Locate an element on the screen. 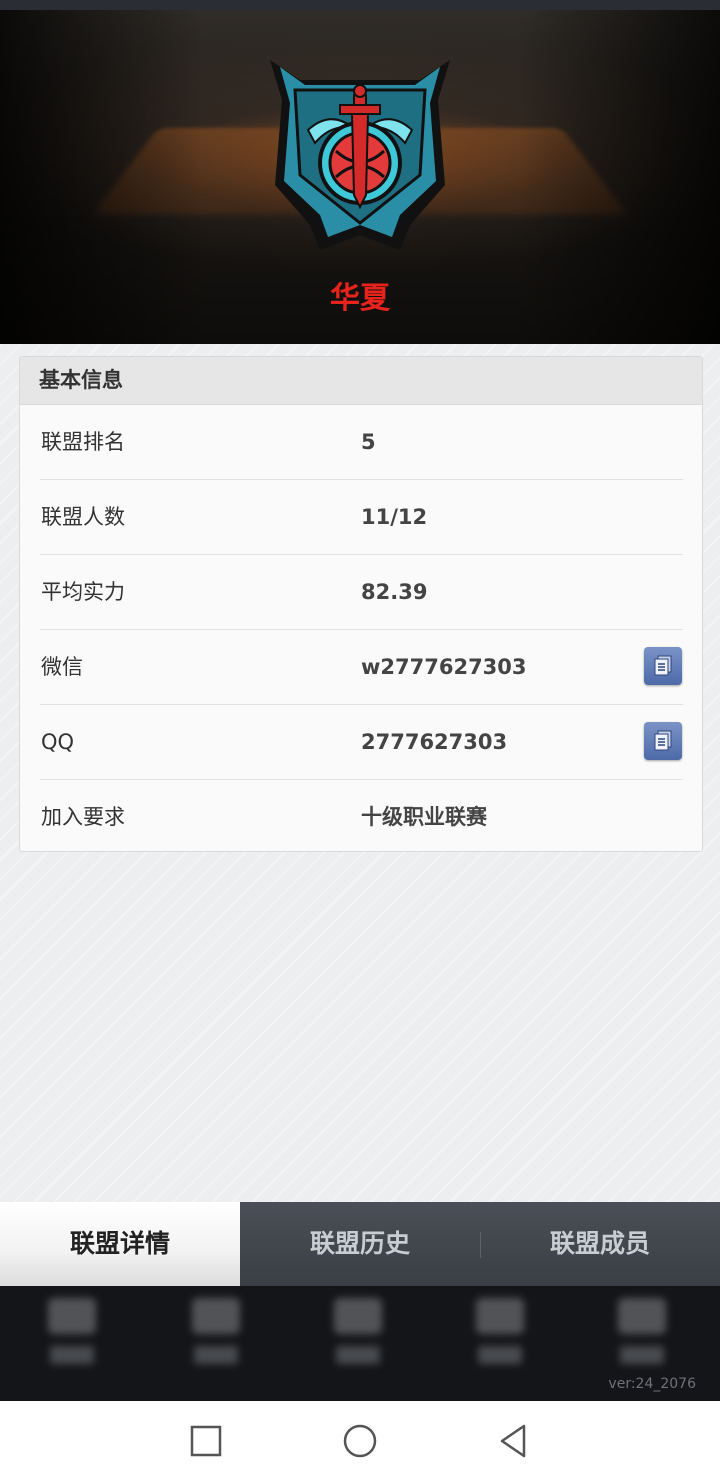  info-label: QQ is located at coordinates (58, 742).